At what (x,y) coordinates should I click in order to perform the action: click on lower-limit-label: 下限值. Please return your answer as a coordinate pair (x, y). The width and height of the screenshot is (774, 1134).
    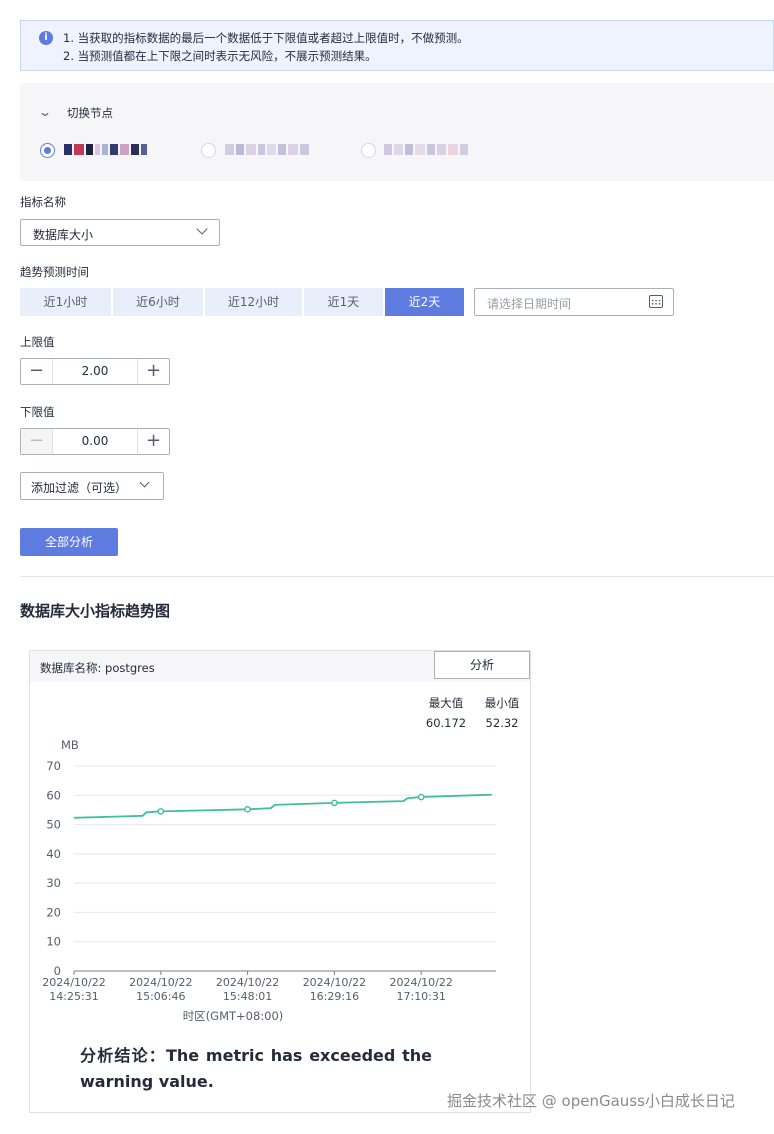
    Looking at the image, I should click on (37, 412).